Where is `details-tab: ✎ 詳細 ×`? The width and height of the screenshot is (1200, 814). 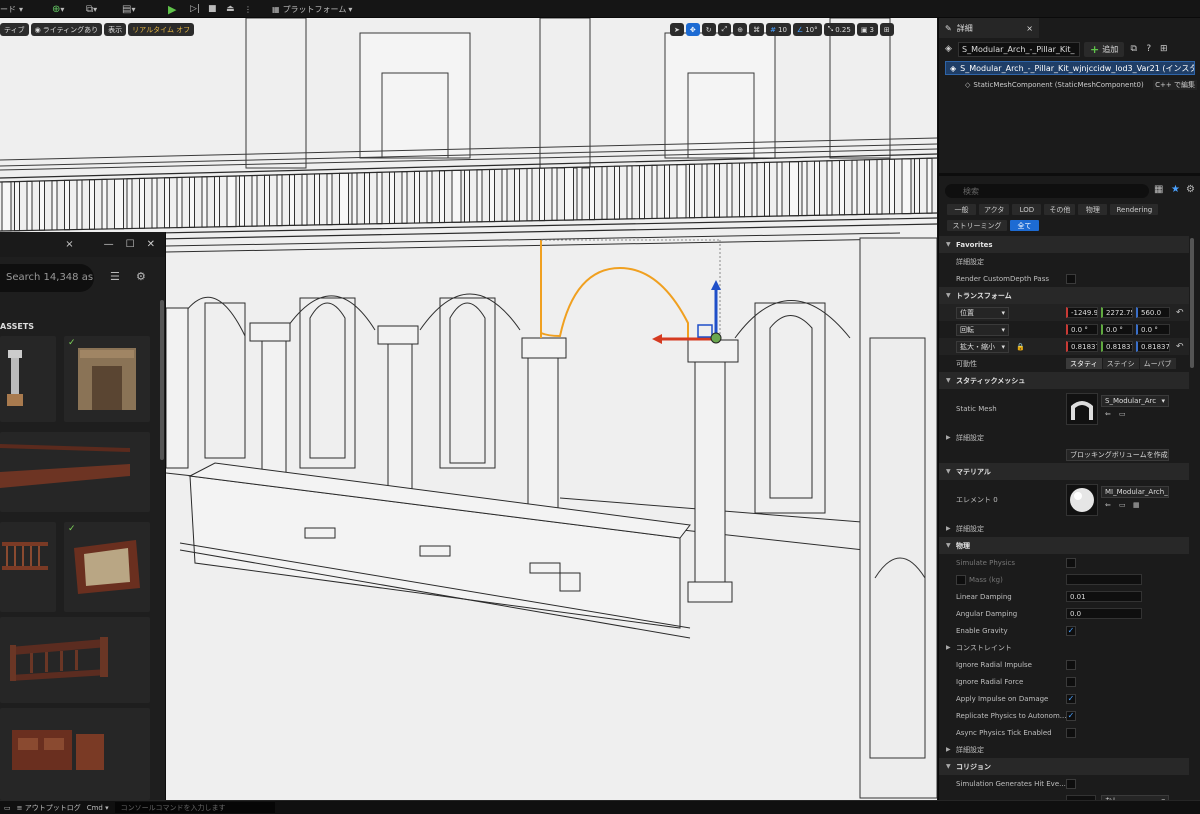
details-tab: ✎ 詳細 × is located at coordinates (989, 28).